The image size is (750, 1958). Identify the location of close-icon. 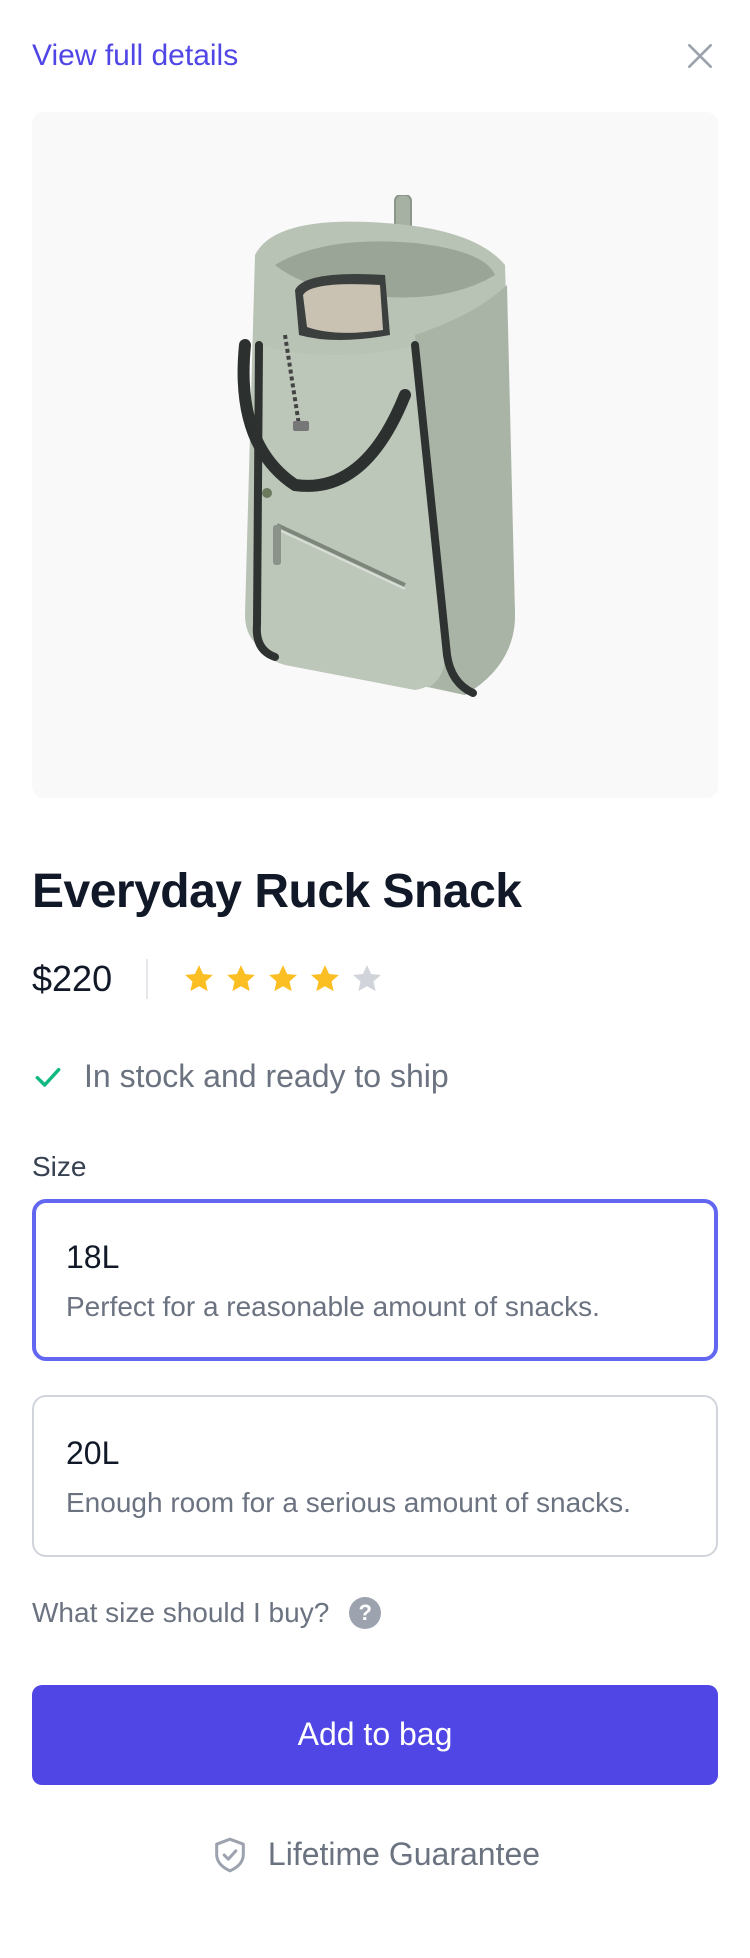
(700, 56).